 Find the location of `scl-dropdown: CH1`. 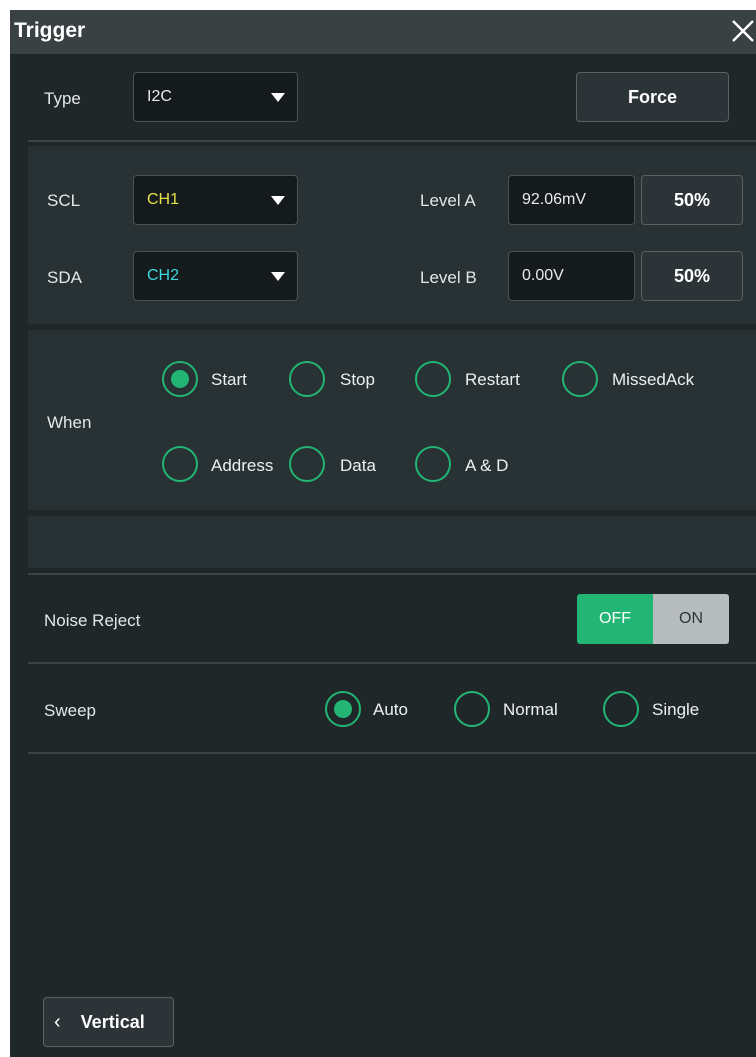

scl-dropdown: CH1 is located at coordinates (215, 200).